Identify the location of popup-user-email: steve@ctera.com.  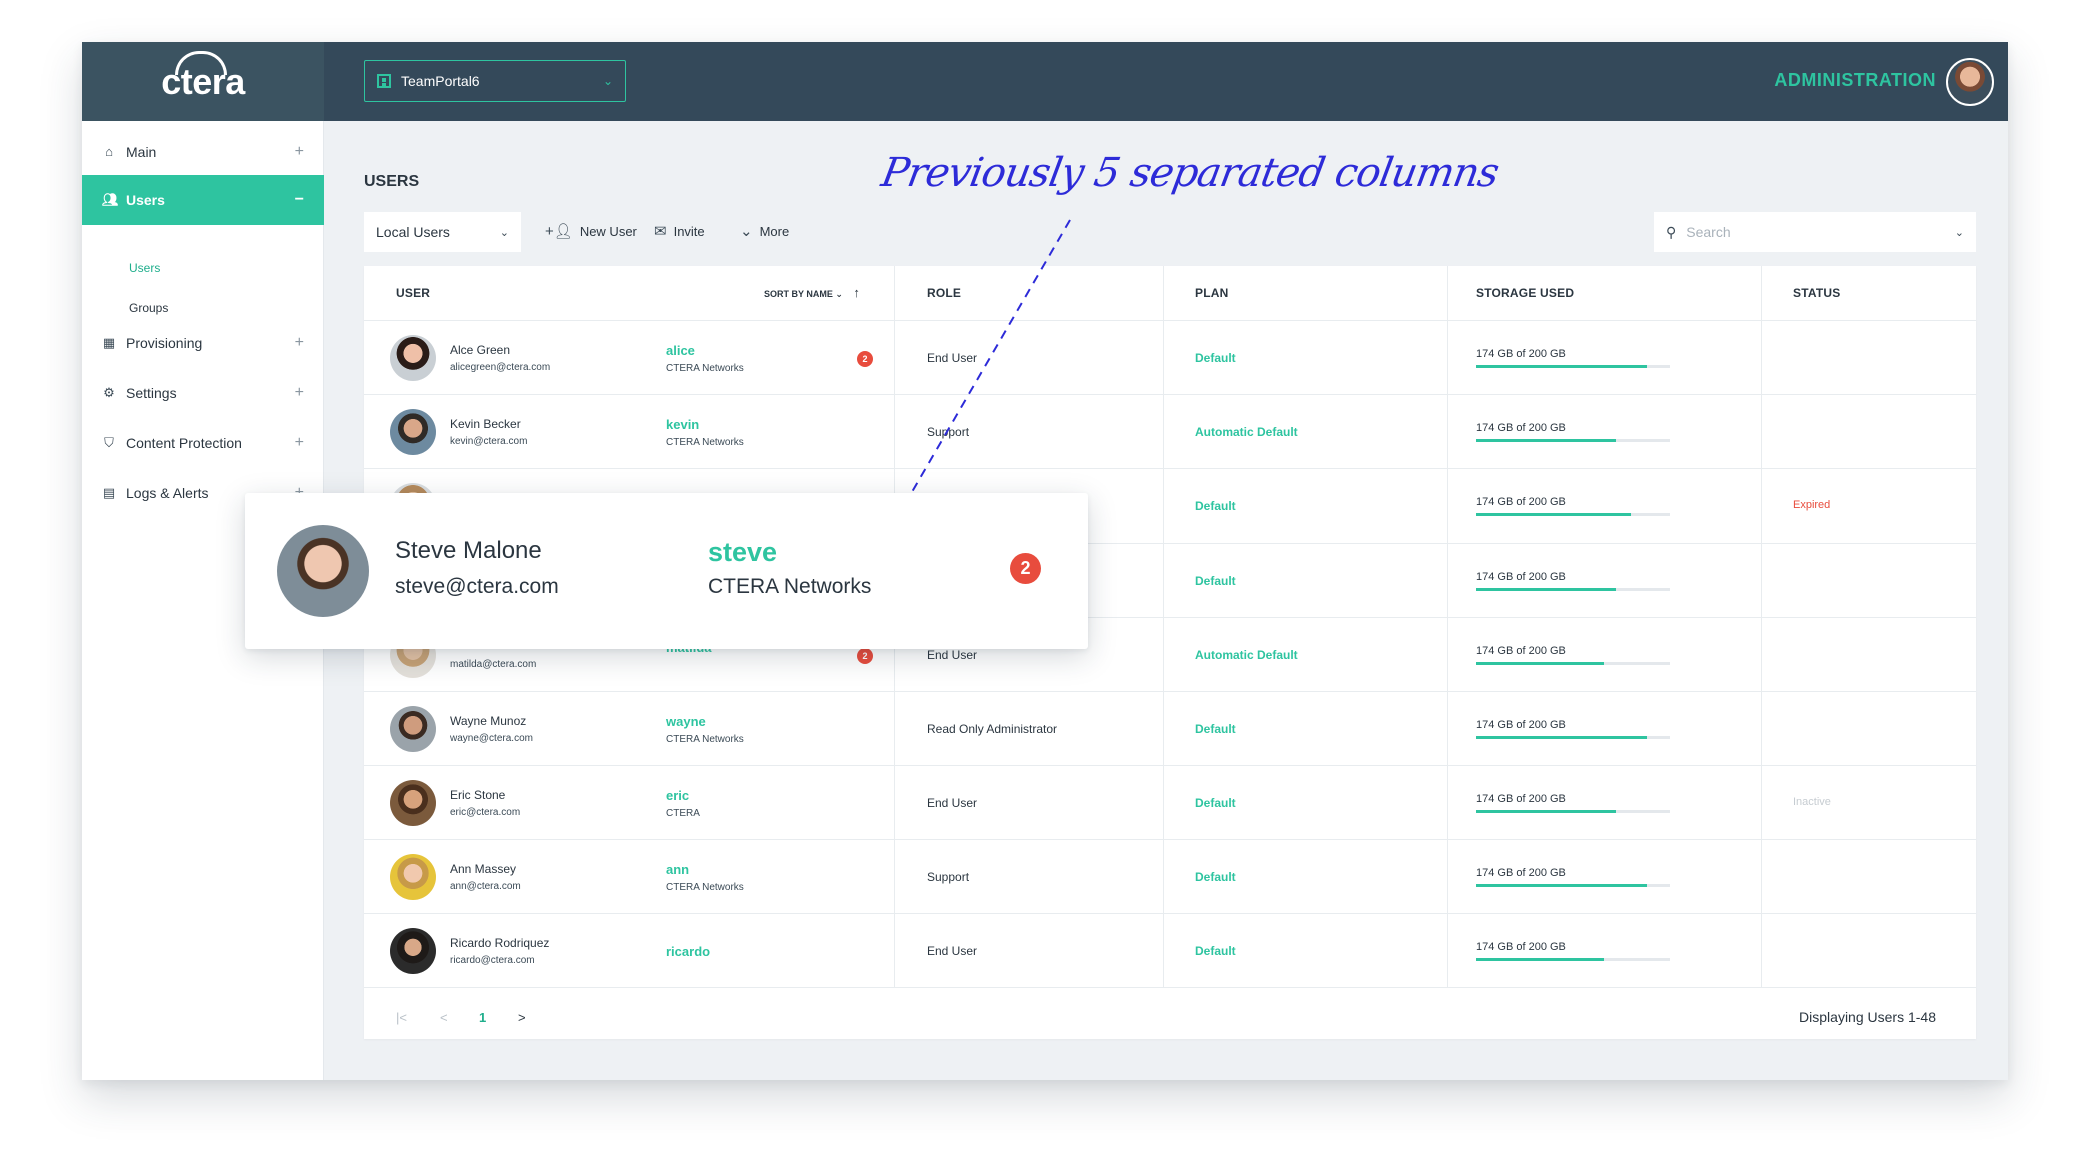
(477, 586).